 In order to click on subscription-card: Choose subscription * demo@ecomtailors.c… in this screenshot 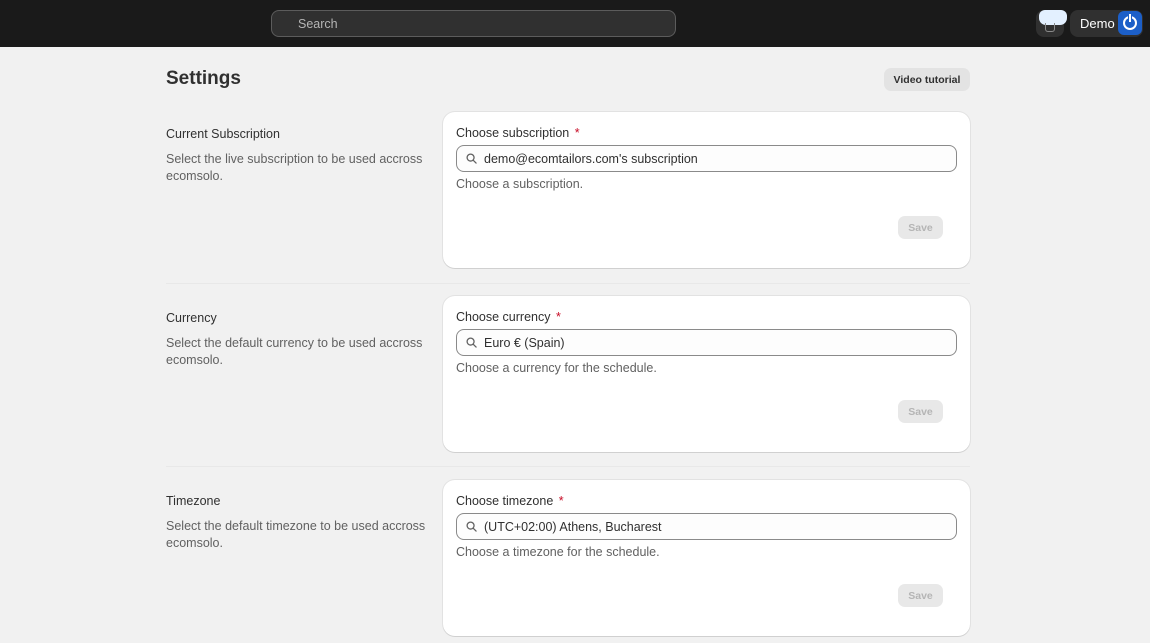, I will do `click(706, 190)`.